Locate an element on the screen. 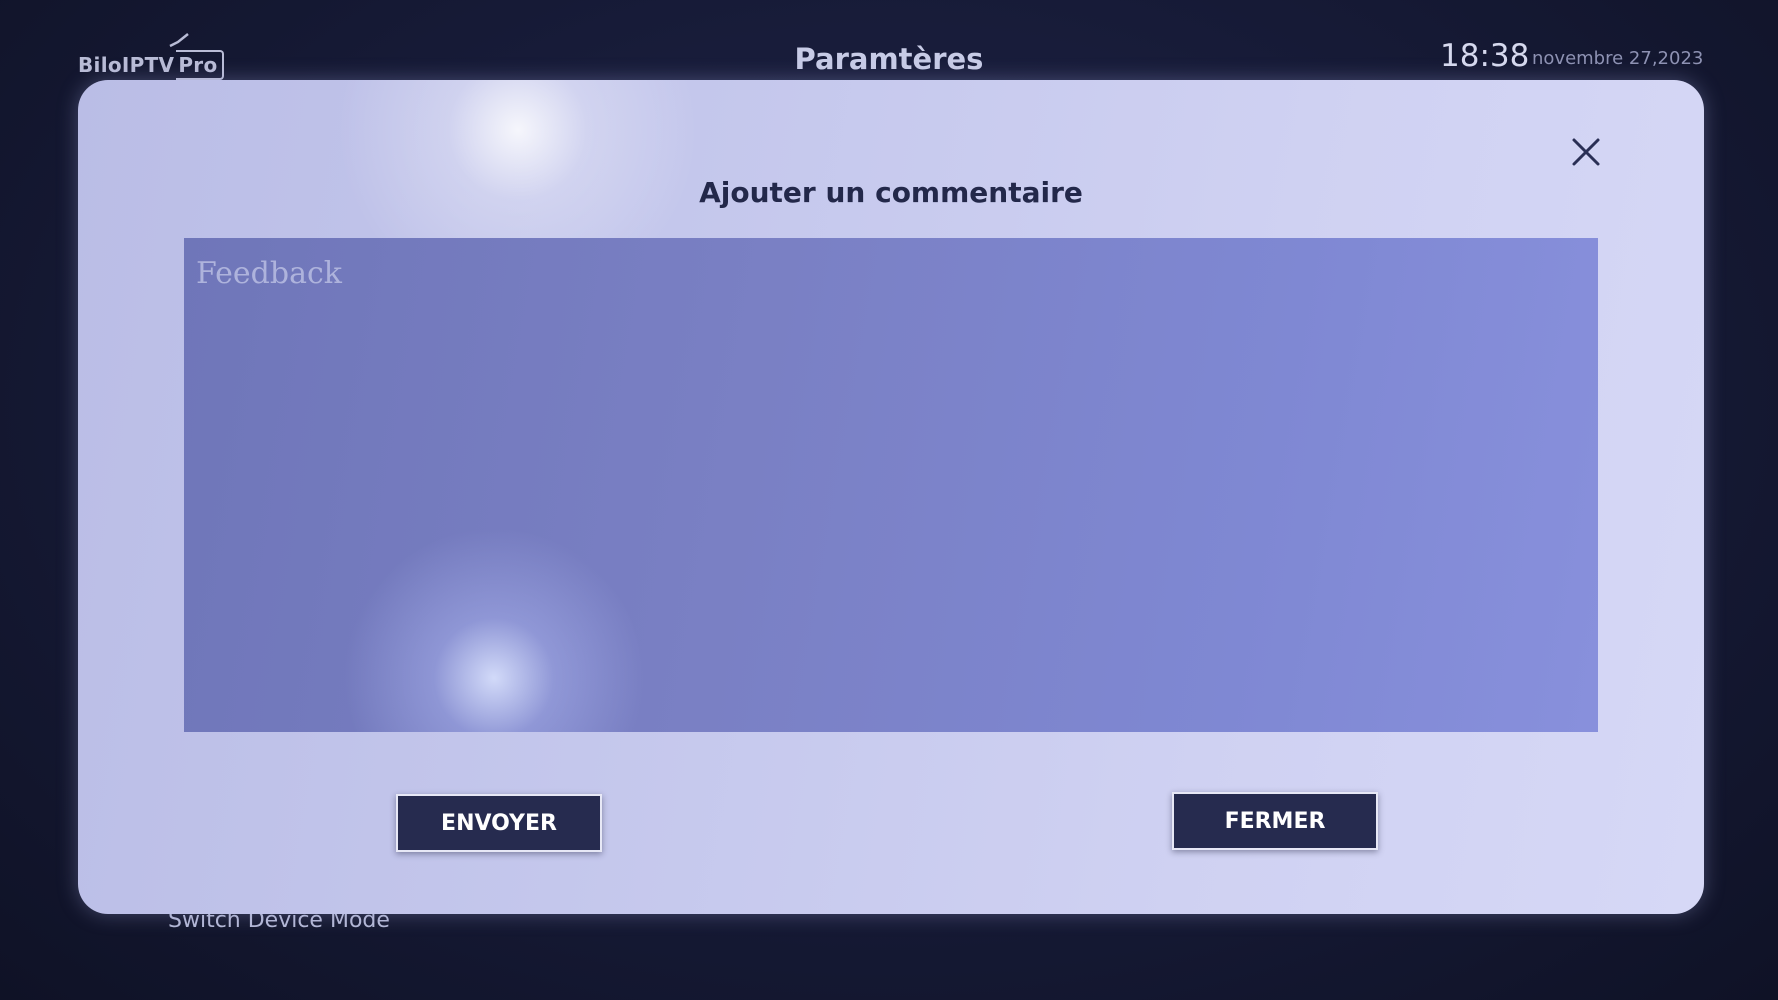  dialog-close-button is located at coordinates (1586, 152).